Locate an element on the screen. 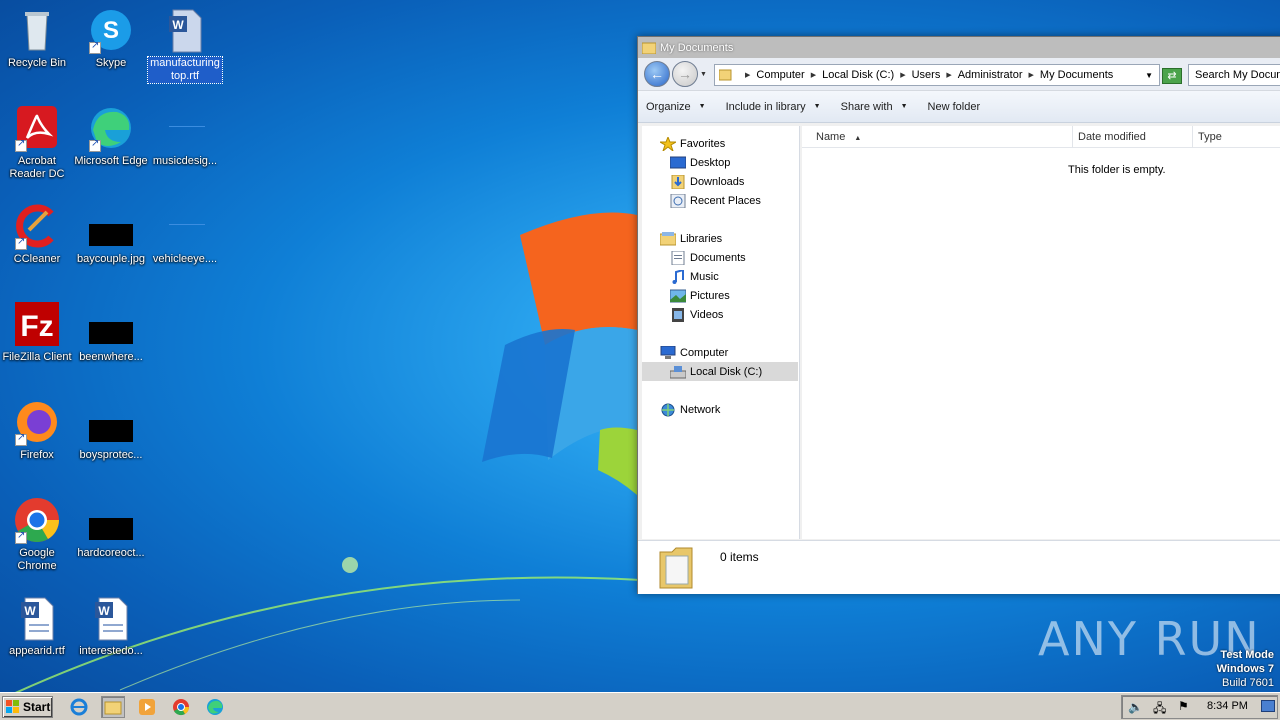 This screenshot has height=720, width=1280. empty-folder-message: This folder is empty. is located at coordinates (1117, 170).